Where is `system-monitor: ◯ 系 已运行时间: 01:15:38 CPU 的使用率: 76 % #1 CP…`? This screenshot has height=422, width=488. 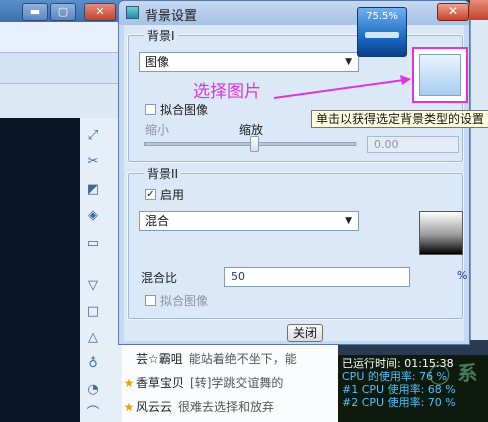 system-monitor: ◯ 系 已运行时间: 01:15:38 CPU 的使用率: 76 % #1 CP… is located at coordinates (413, 388).